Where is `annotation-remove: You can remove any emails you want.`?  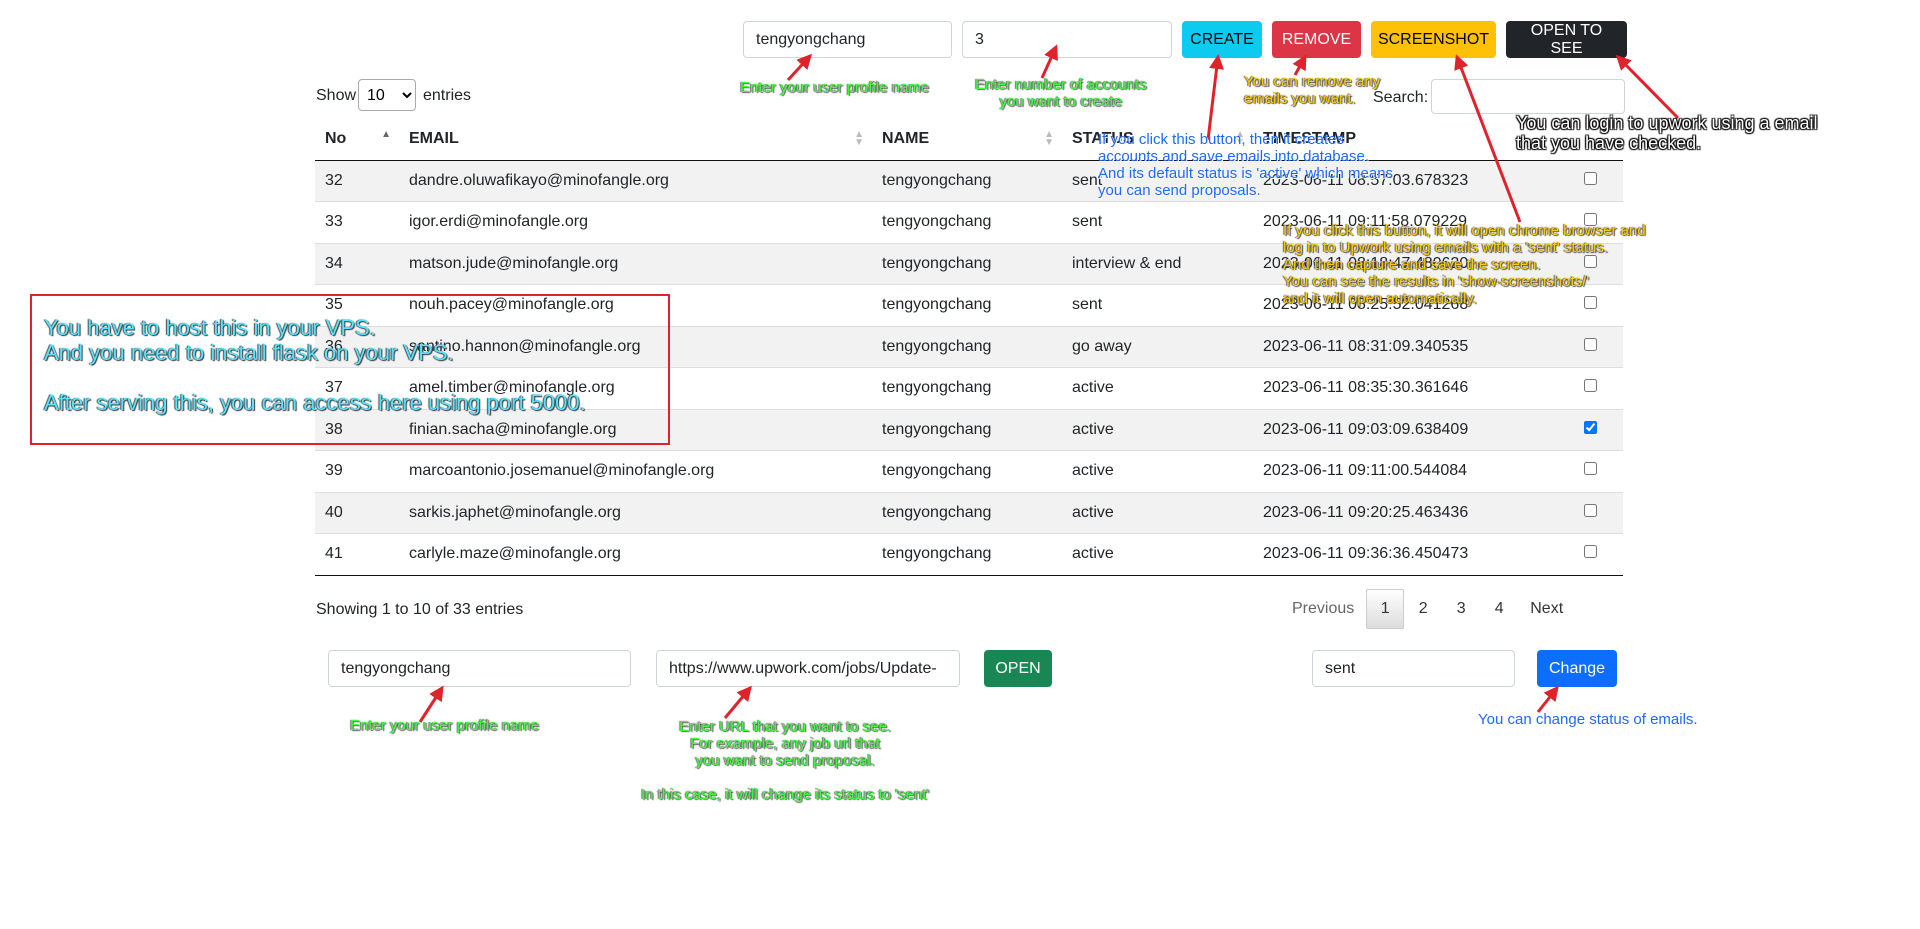 annotation-remove: You can remove any emails you want. is located at coordinates (1312, 90).